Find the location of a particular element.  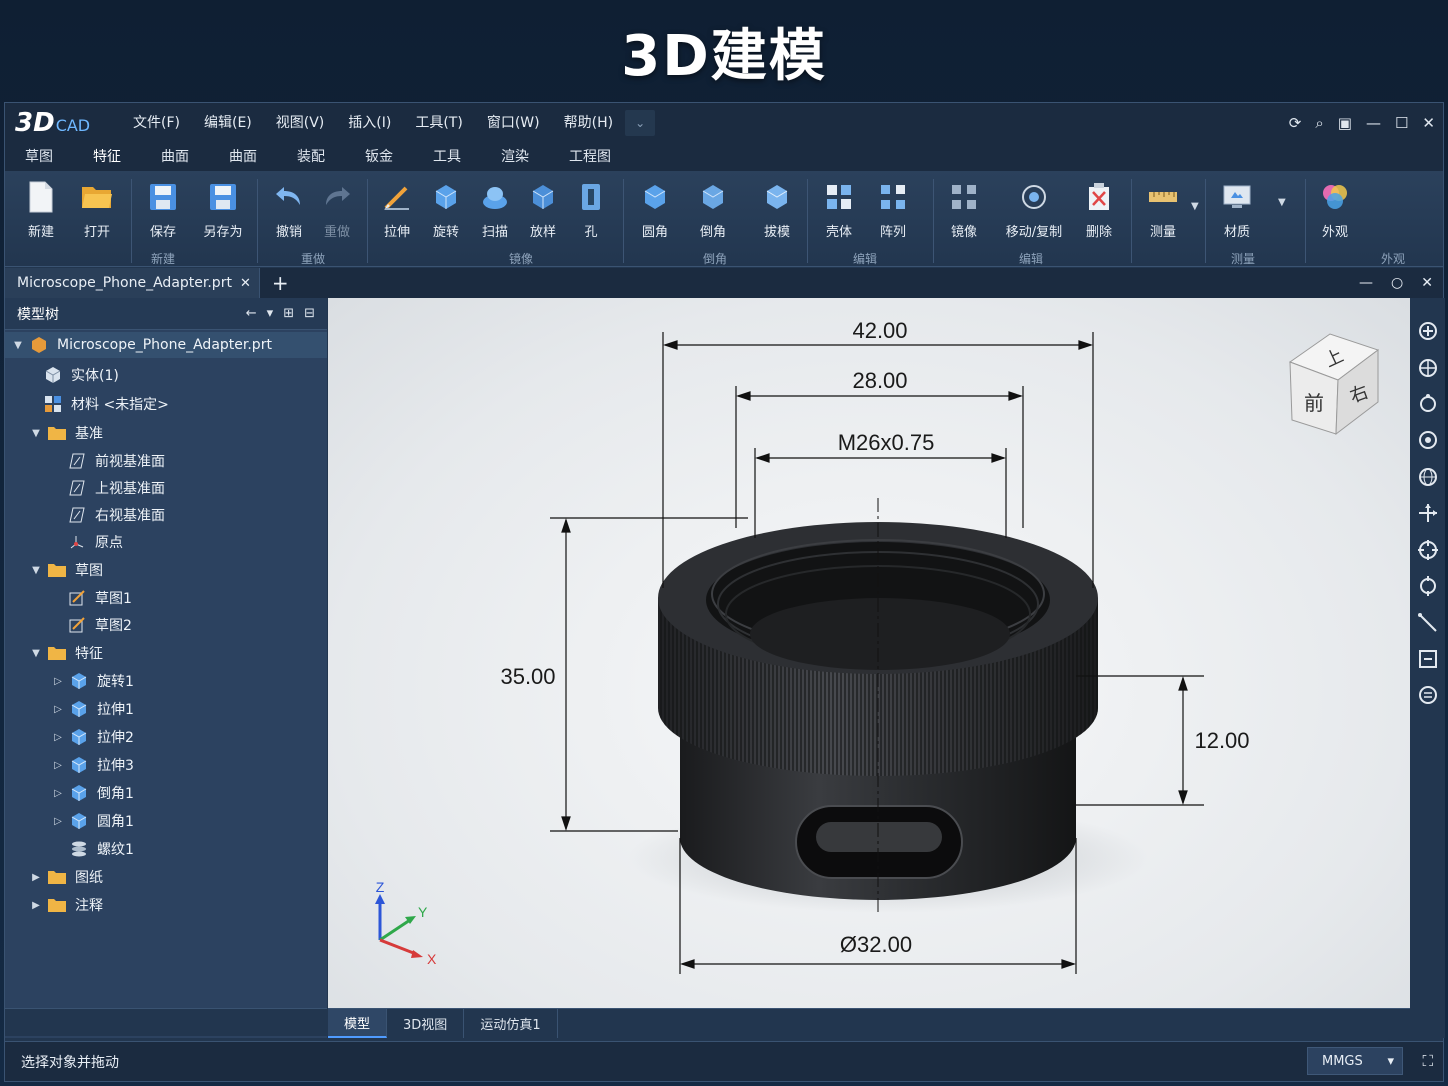

move-copy-button: 移动/复制 is located at coordinates (1034, 213).